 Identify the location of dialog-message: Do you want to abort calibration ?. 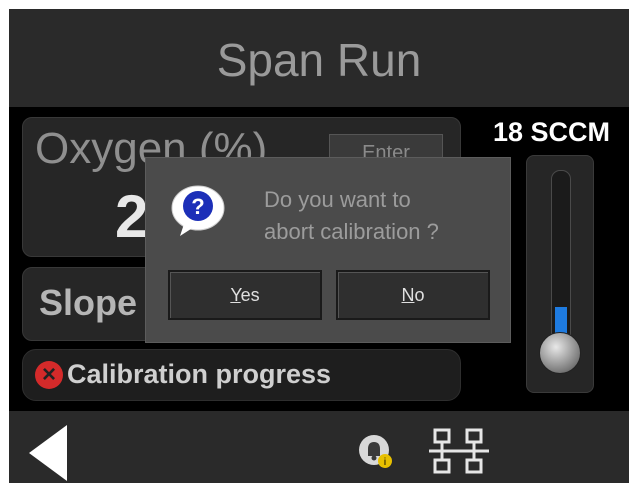
(379, 216).